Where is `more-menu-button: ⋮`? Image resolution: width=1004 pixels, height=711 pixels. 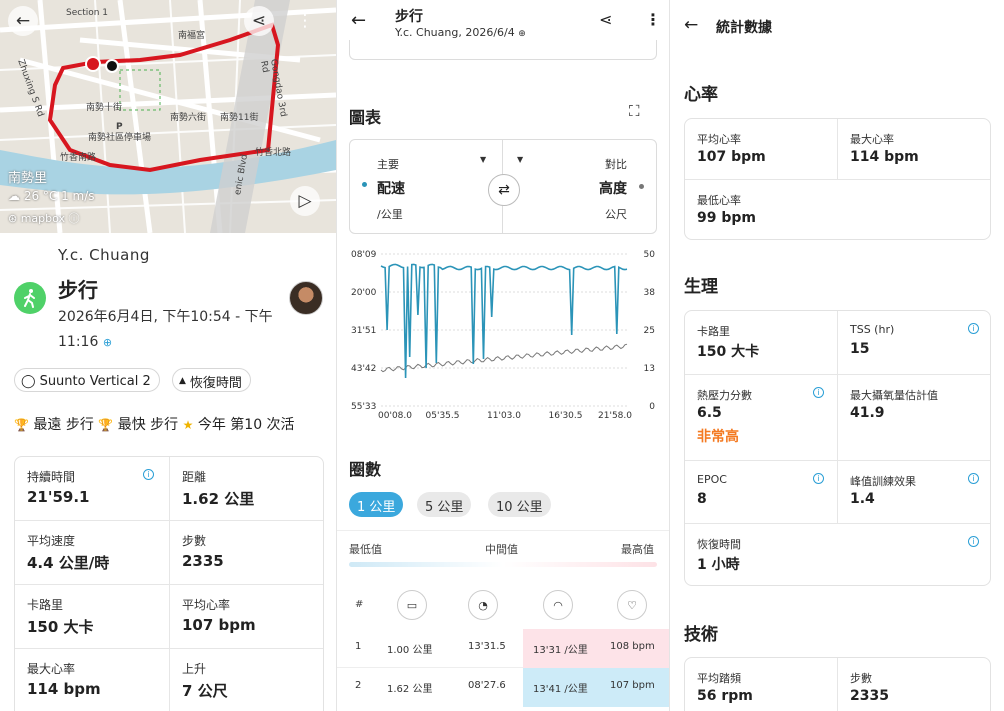
more-menu-button: ⋮ is located at coordinates (305, 21).